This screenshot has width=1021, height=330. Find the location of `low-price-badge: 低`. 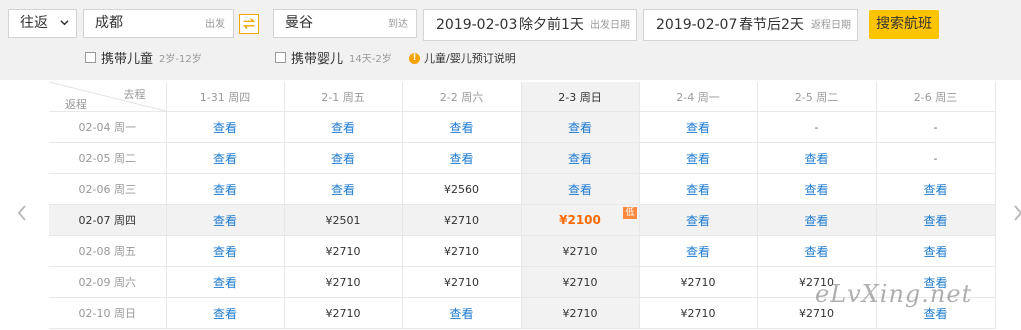

low-price-badge: 低 is located at coordinates (630, 213).